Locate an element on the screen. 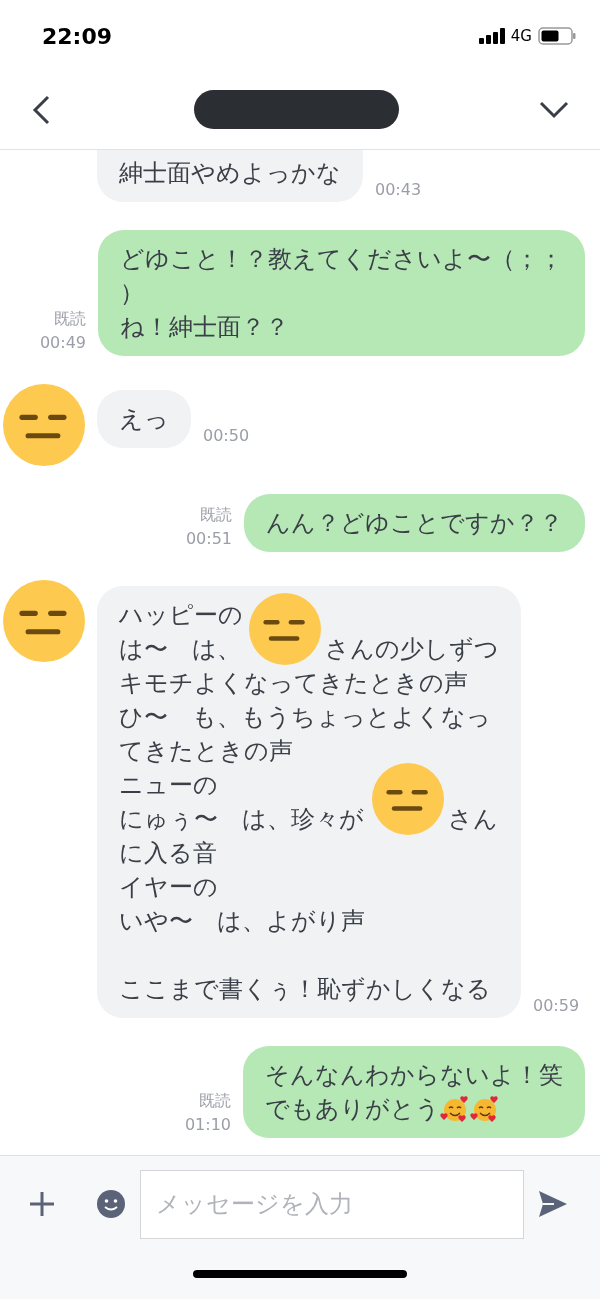 This screenshot has width=600, height=1299. network-label: 4G is located at coordinates (521, 36).